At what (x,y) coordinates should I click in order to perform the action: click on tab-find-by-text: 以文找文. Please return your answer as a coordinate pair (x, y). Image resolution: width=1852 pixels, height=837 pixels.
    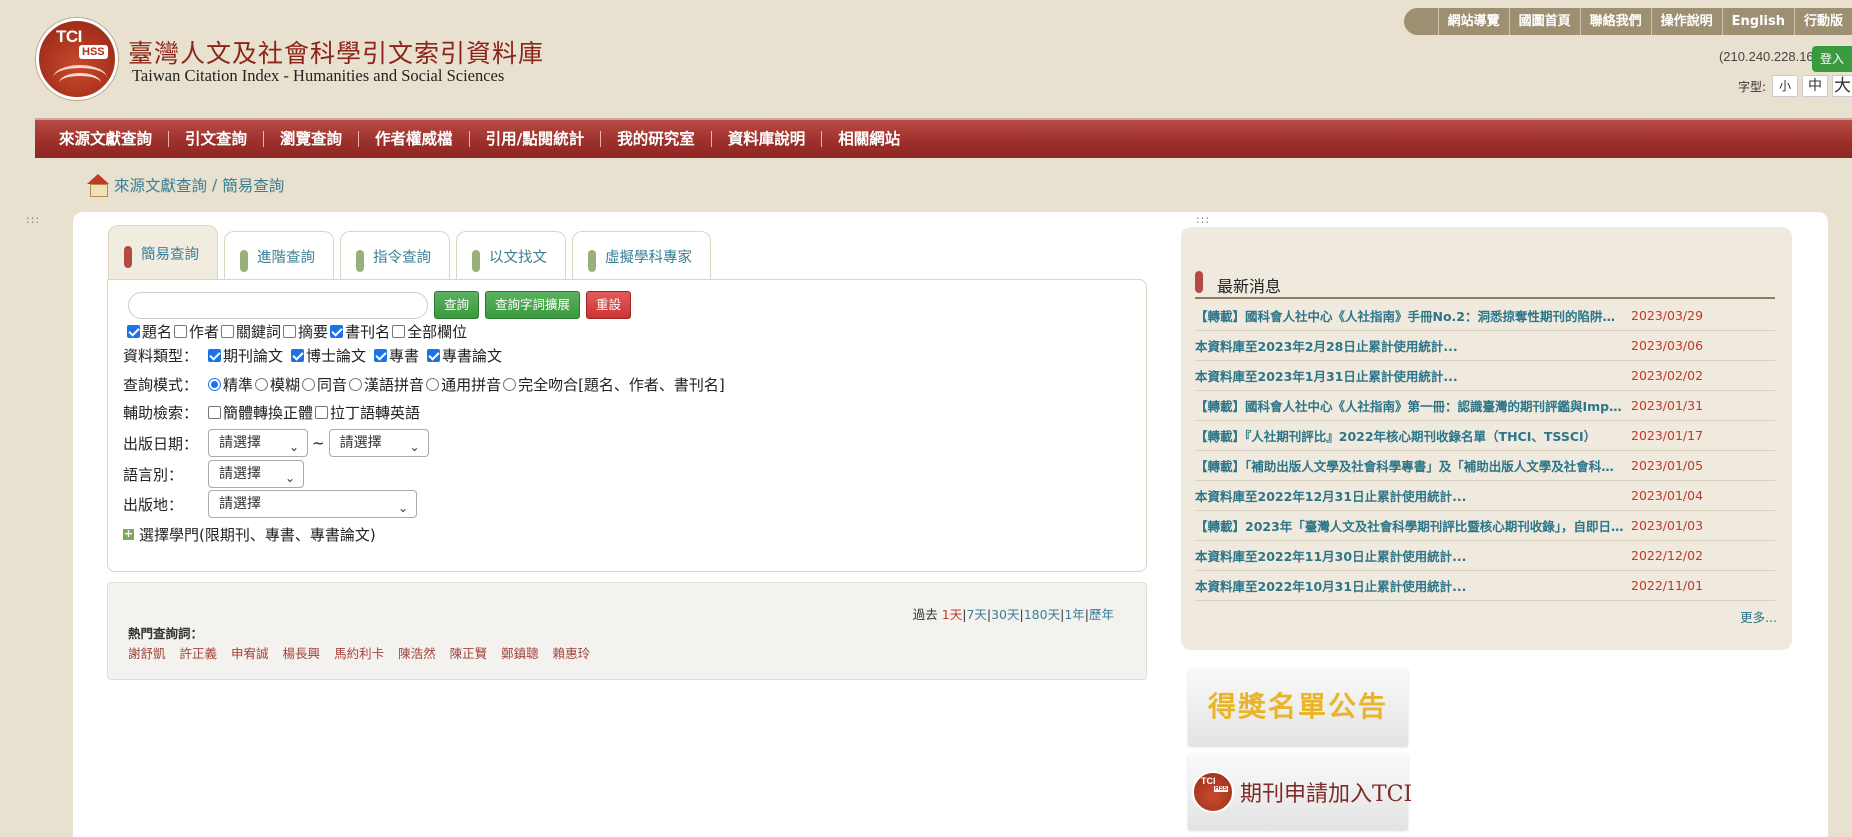
    Looking at the image, I should click on (511, 257).